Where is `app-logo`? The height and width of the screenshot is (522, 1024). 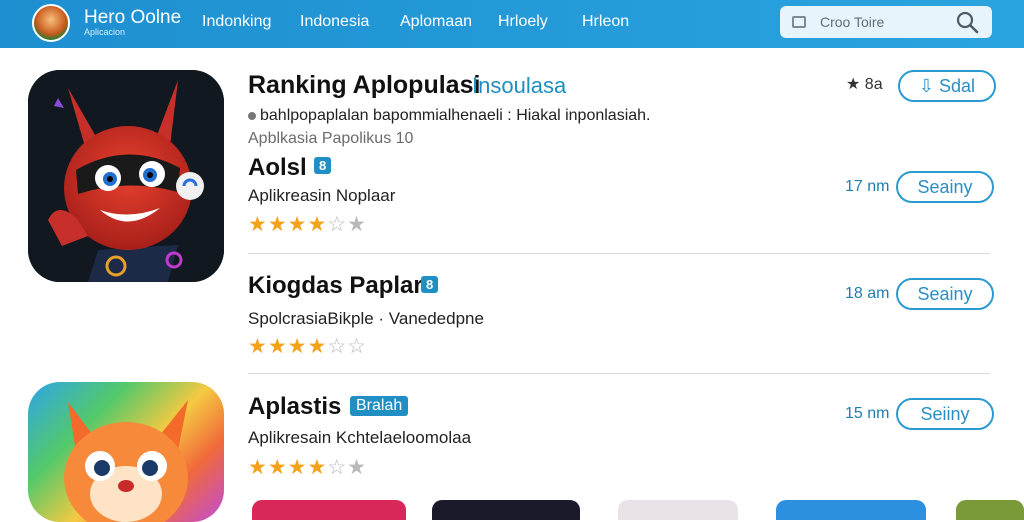
app-logo is located at coordinates (51, 23).